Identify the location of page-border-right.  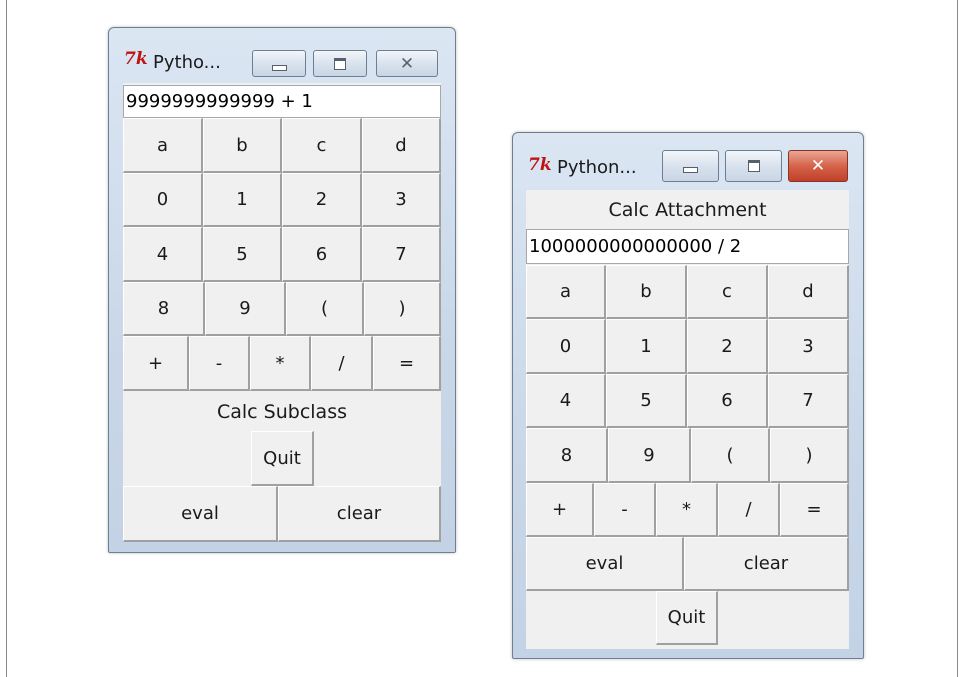
(957, 338).